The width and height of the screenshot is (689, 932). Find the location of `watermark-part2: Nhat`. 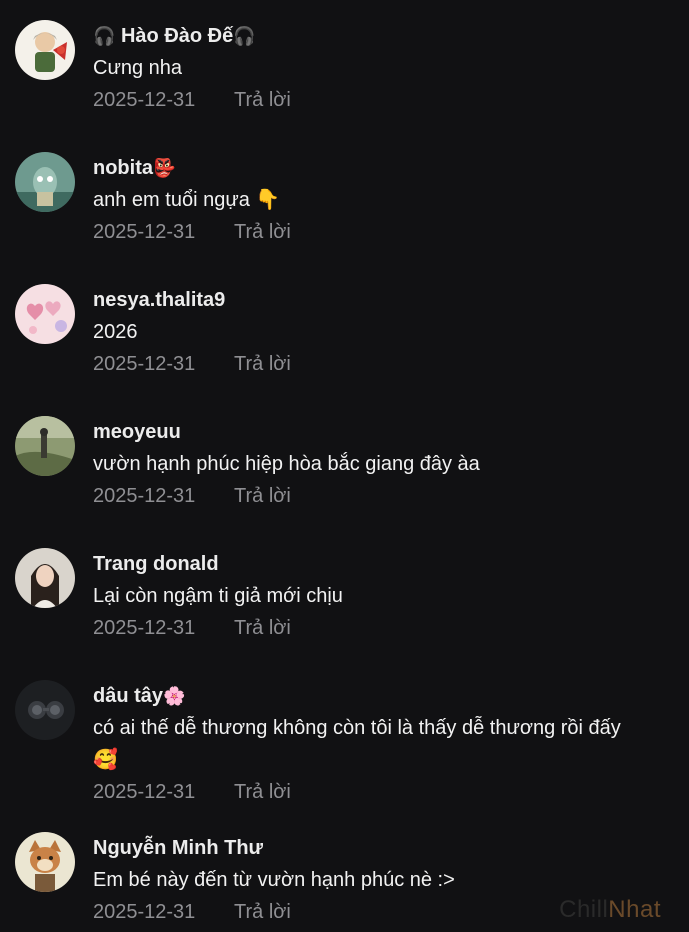

watermark-part2: Nhat is located at coordinates (634, 909).